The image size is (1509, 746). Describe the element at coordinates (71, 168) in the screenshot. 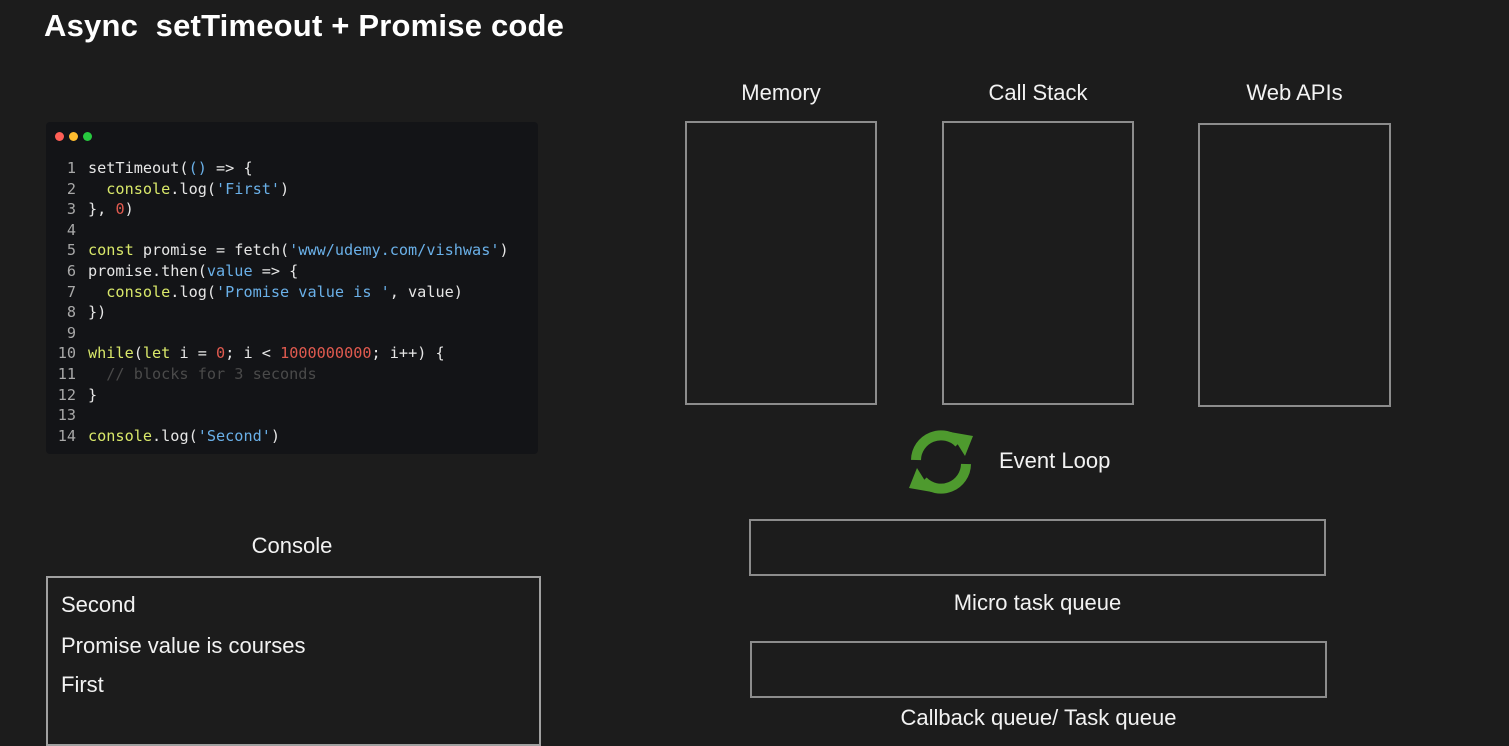

I see `line-number: 1` at that location.